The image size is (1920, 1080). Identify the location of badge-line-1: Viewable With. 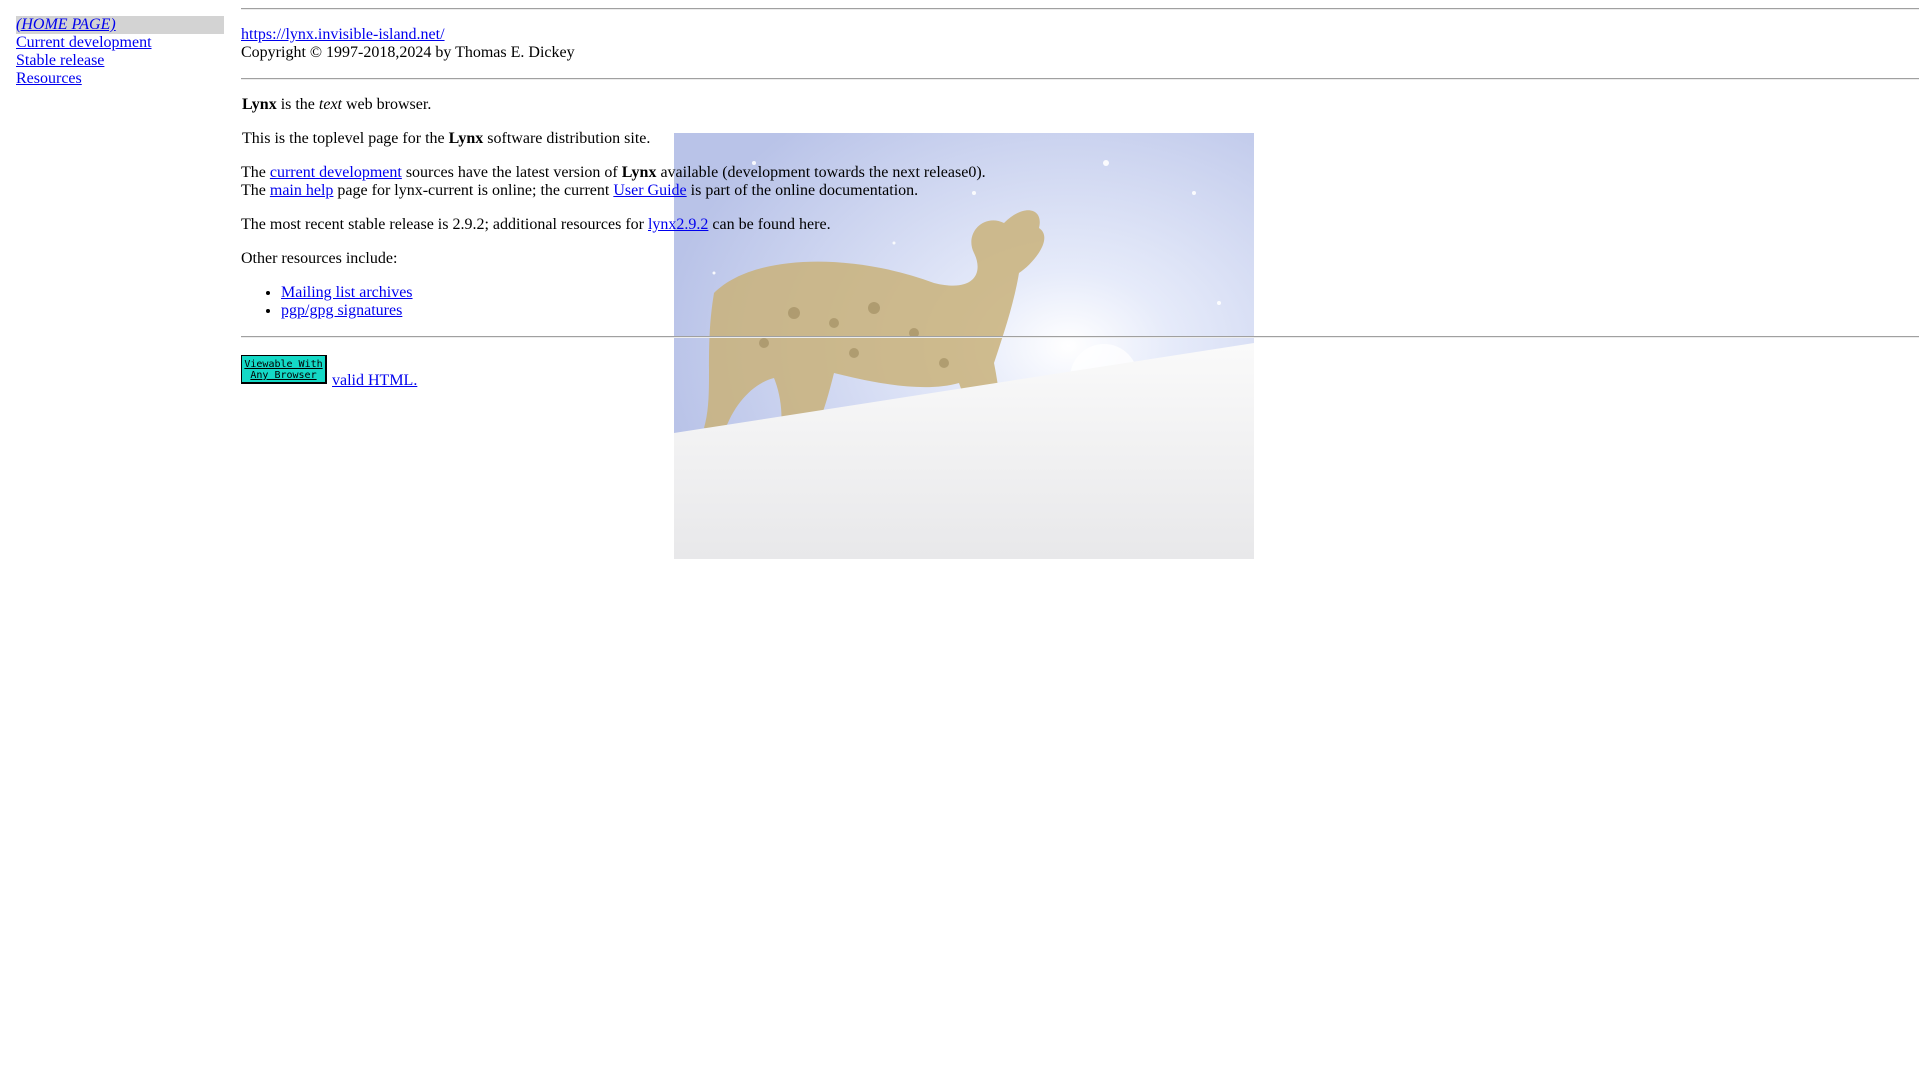
(283, 364).